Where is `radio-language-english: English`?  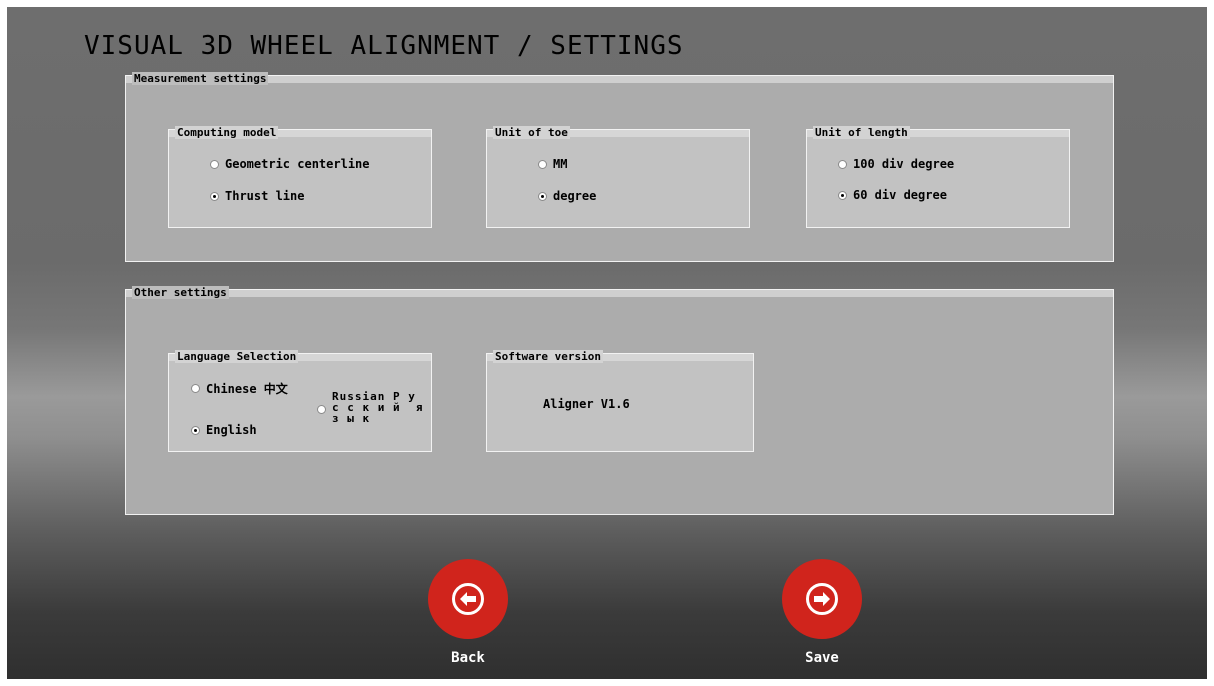
radio-language-english: English is located at coordinates (224, 430).